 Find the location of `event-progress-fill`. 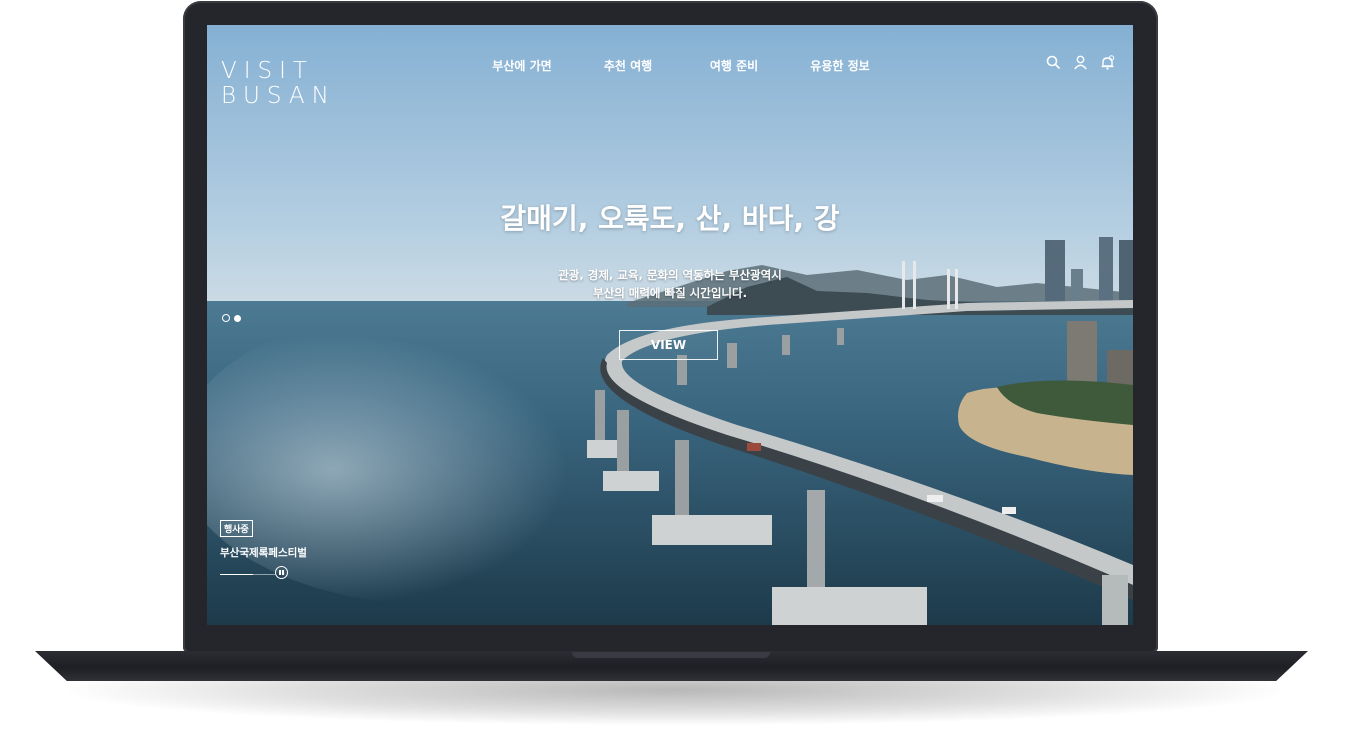

event-progress-fill is located at coordinates (236, 574).